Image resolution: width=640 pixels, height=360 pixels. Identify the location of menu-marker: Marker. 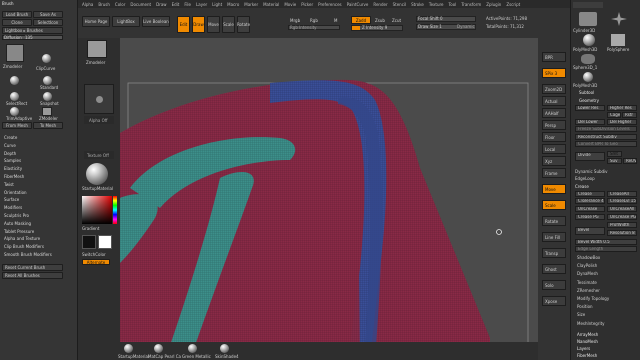
(251, 4).